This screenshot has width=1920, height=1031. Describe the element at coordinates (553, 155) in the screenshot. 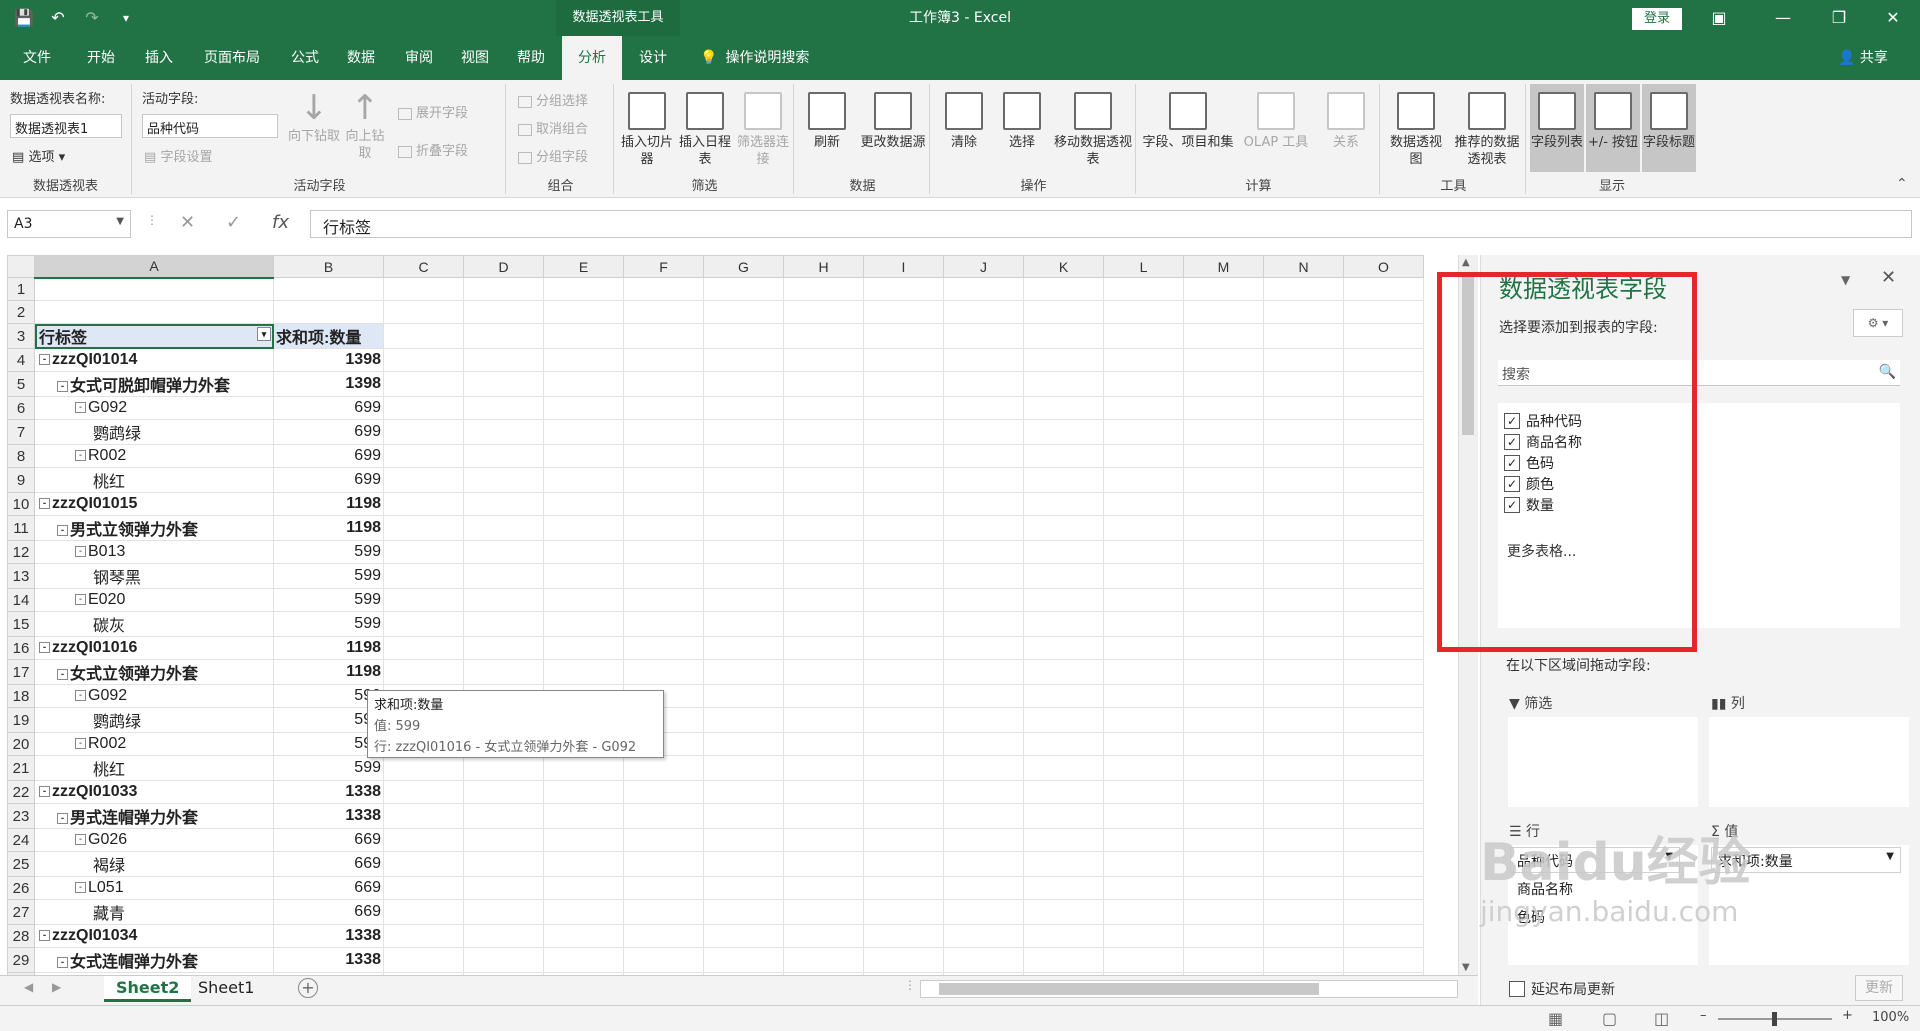

I see `group-field-button: 分组字段` at that location.